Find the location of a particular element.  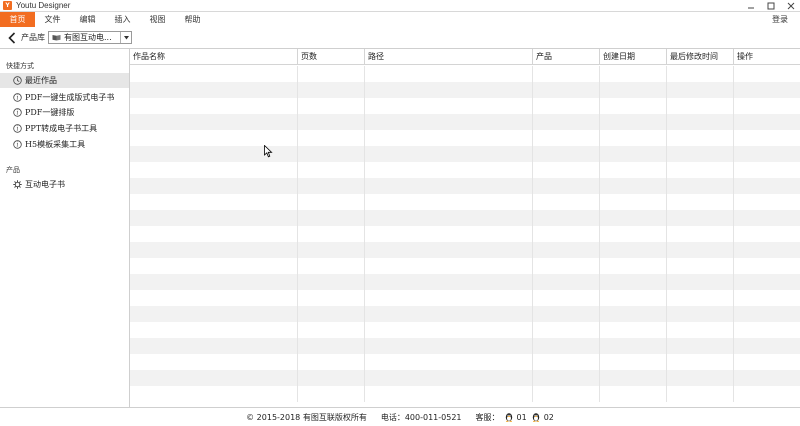

maximize-button is located at coordinates (771, 6).